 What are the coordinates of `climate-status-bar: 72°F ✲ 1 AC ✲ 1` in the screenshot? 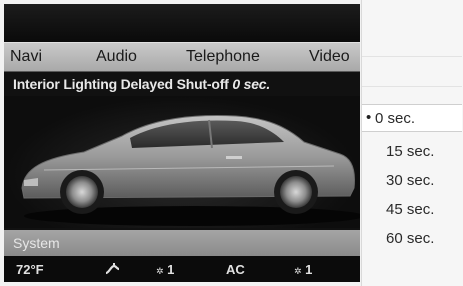 It's located at (182, 269).